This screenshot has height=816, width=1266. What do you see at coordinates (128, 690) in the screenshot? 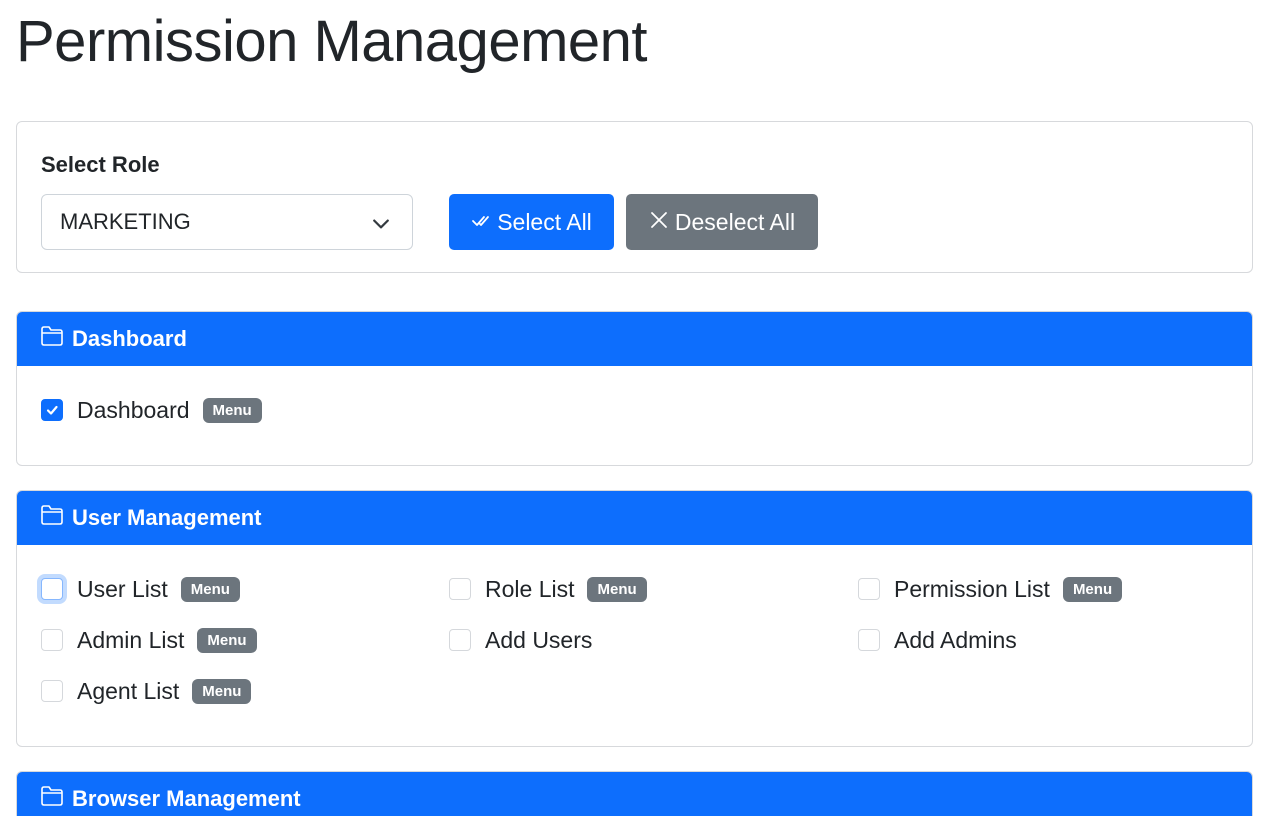
I see `permission-label: Agent List` at bounding box center [128, 690].